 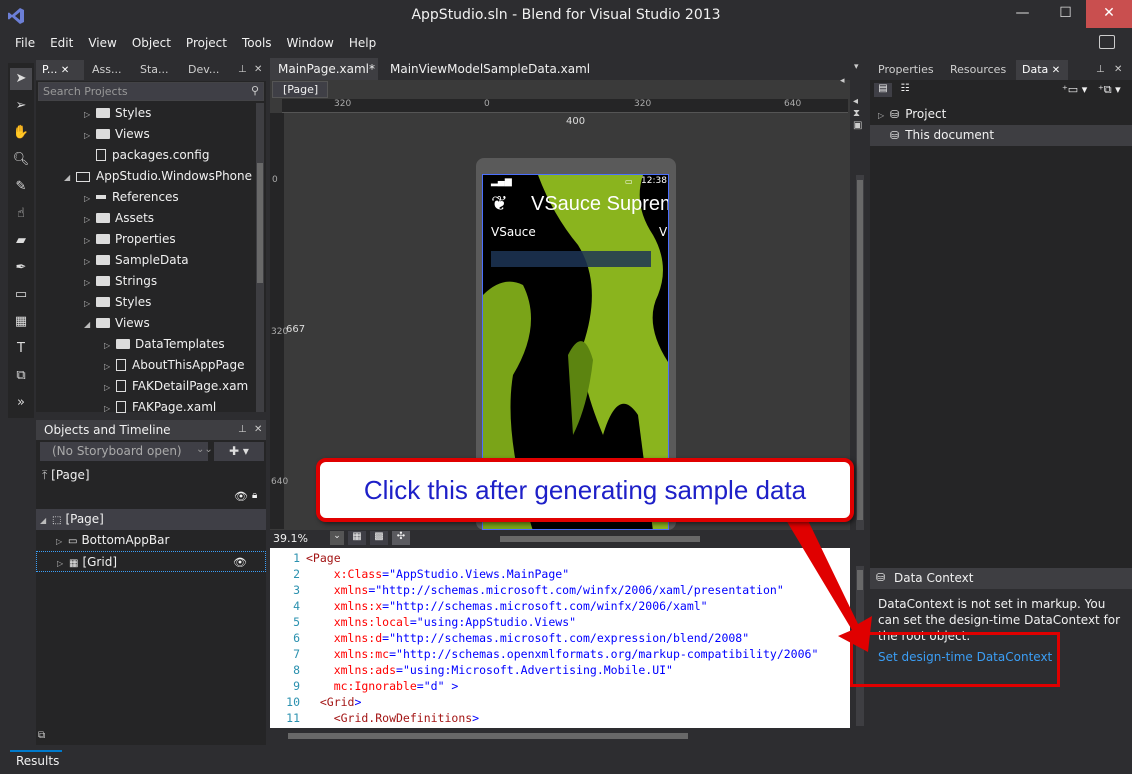 I want to click on callout-box: Click this after generating sample data, so click(x=585, y=490).